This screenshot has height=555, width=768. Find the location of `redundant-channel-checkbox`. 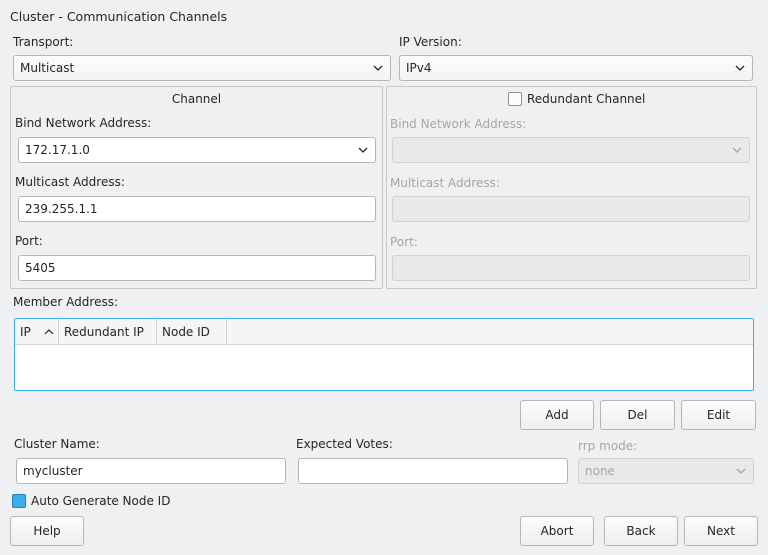

redundant-channel-checkbox is located at coordinates (515, 99).